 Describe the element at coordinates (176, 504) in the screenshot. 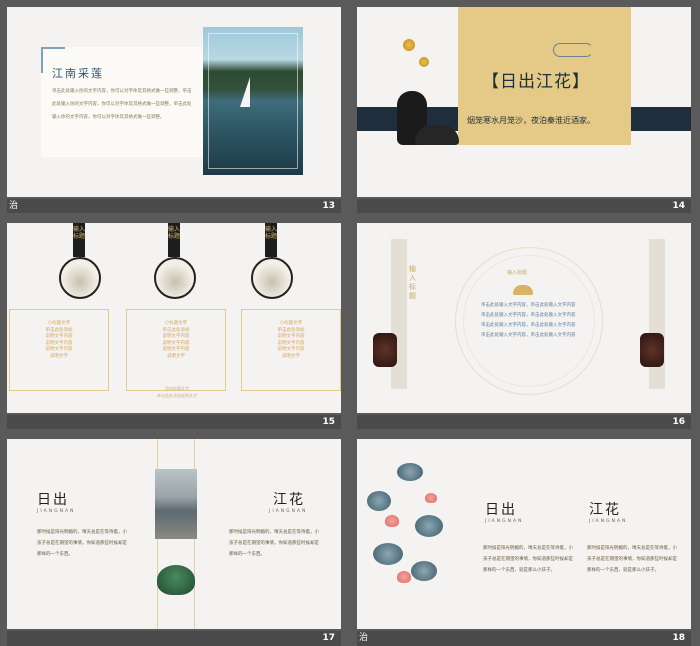

I see `pavilion-photo` at that location.